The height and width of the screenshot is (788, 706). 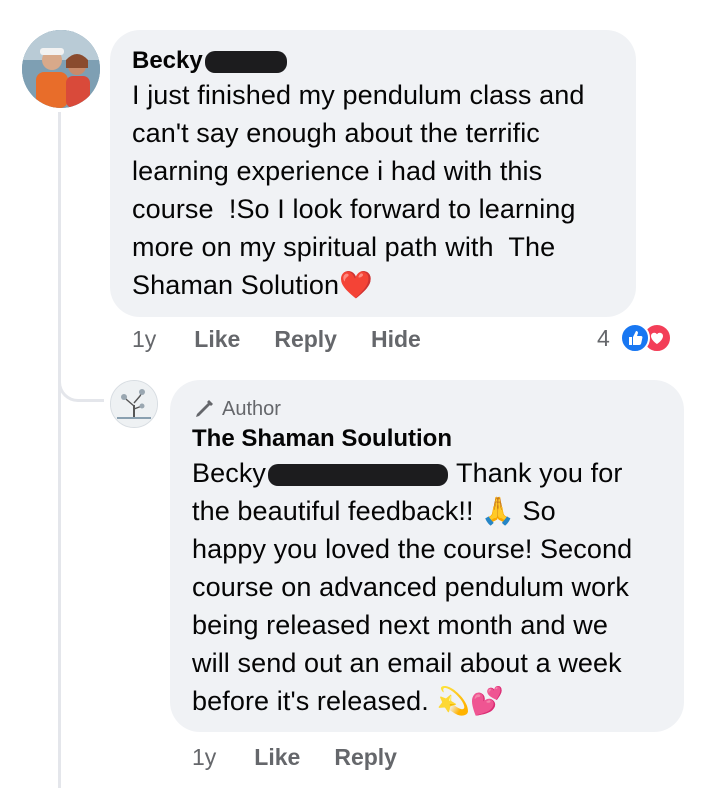 I want to click on reaction-summary: 4, so click(x=634, y=338).